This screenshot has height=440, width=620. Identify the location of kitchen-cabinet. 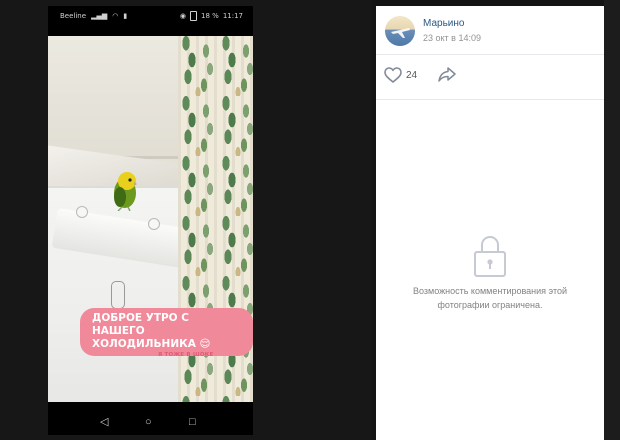
(118, 97).